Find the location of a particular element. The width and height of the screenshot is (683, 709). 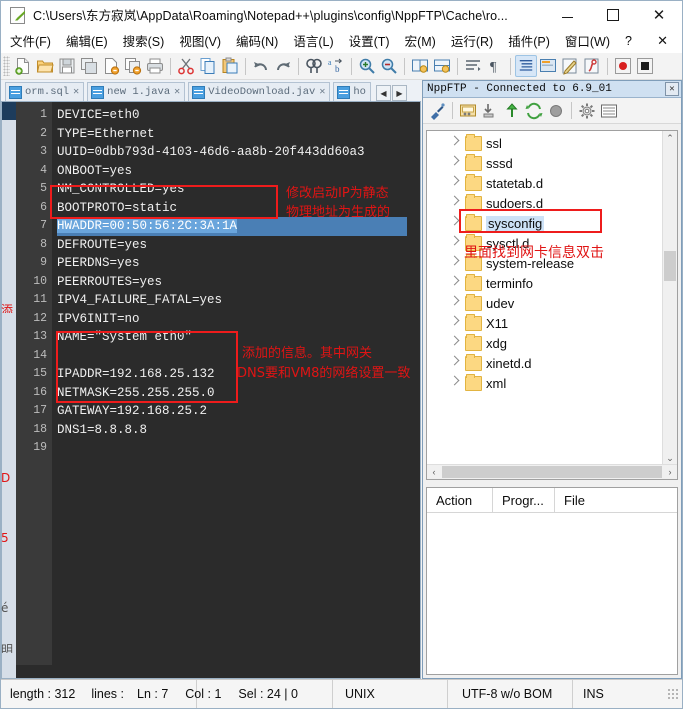

queue-column-file: File is located at coordinates (610, 500).